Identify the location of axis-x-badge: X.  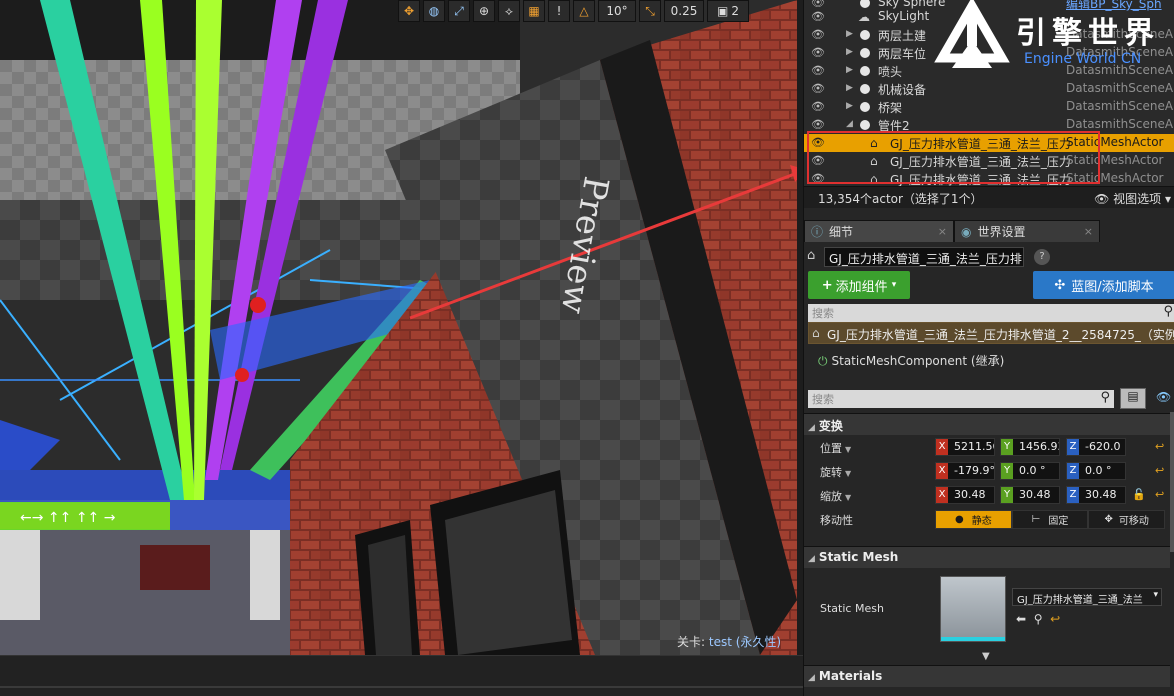
(942, 447).